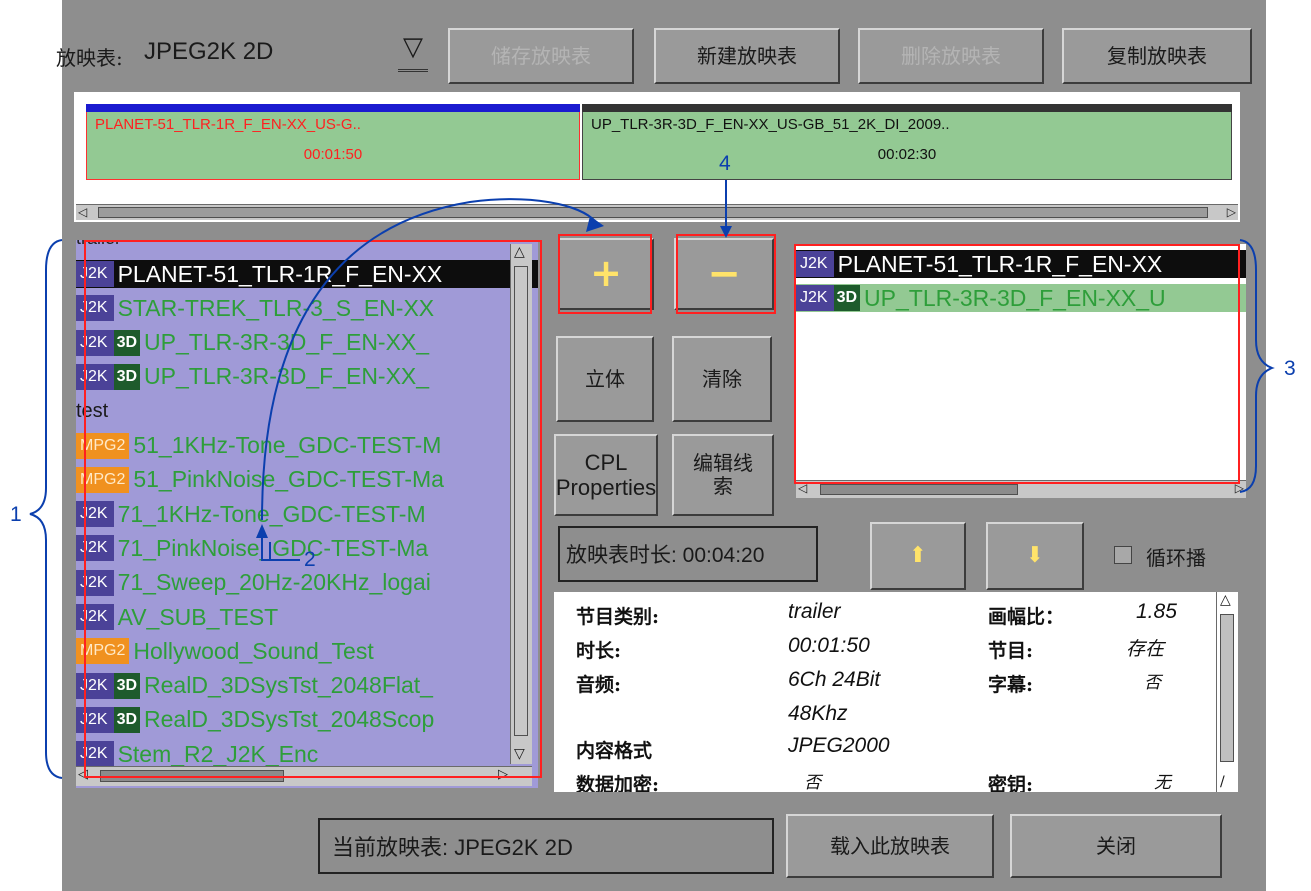  I want to click on library-item: J2K STAR-TREK_TLR-3_S_EN-XX, so click(307, 308).